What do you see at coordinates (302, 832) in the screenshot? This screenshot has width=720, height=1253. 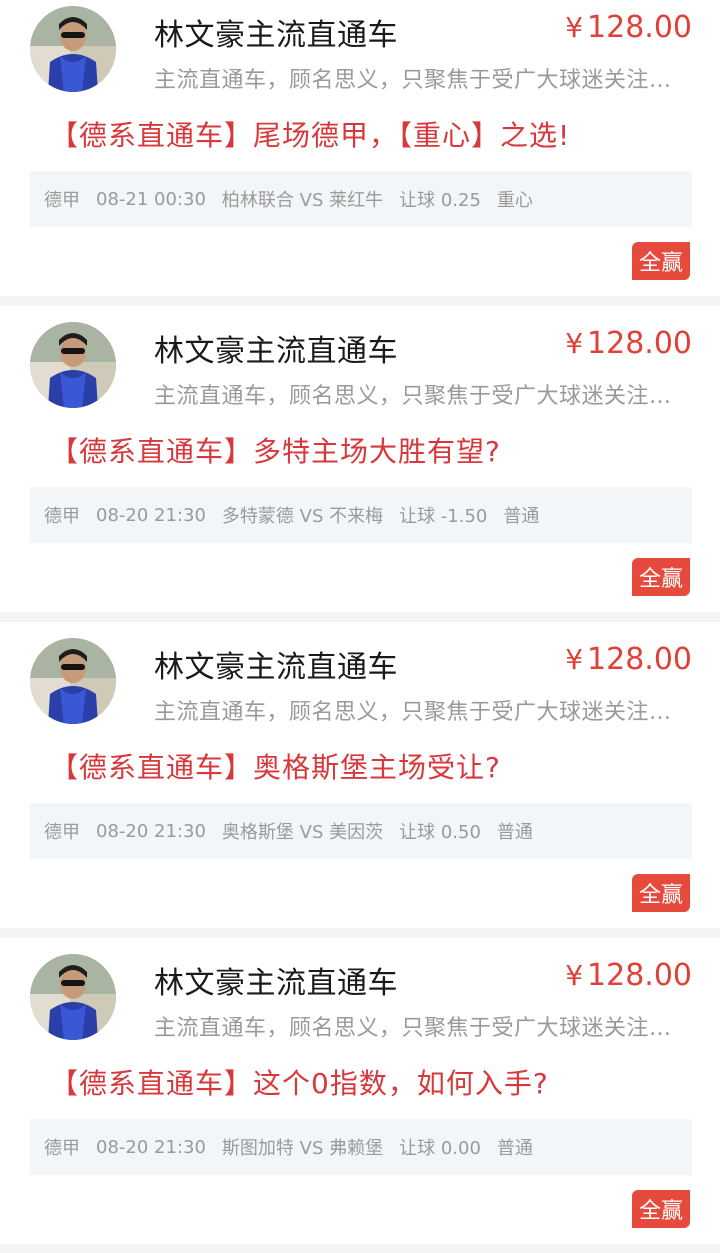 I see `match-teams: 奥格斯堡 VS 美因茨` at bounding box center [302, 832].